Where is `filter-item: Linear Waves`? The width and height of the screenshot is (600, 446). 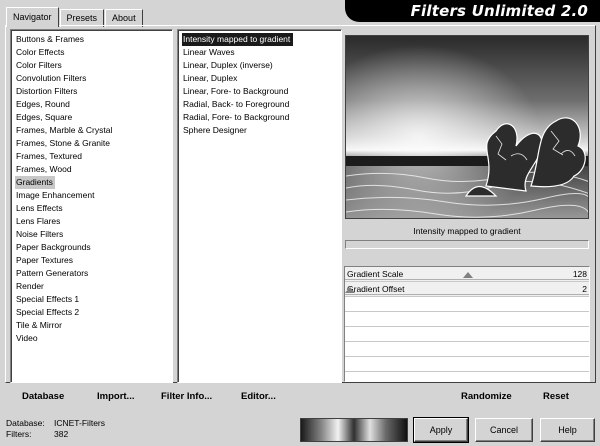 filter-item: Linear Waves is located at coordinates (261, 52).